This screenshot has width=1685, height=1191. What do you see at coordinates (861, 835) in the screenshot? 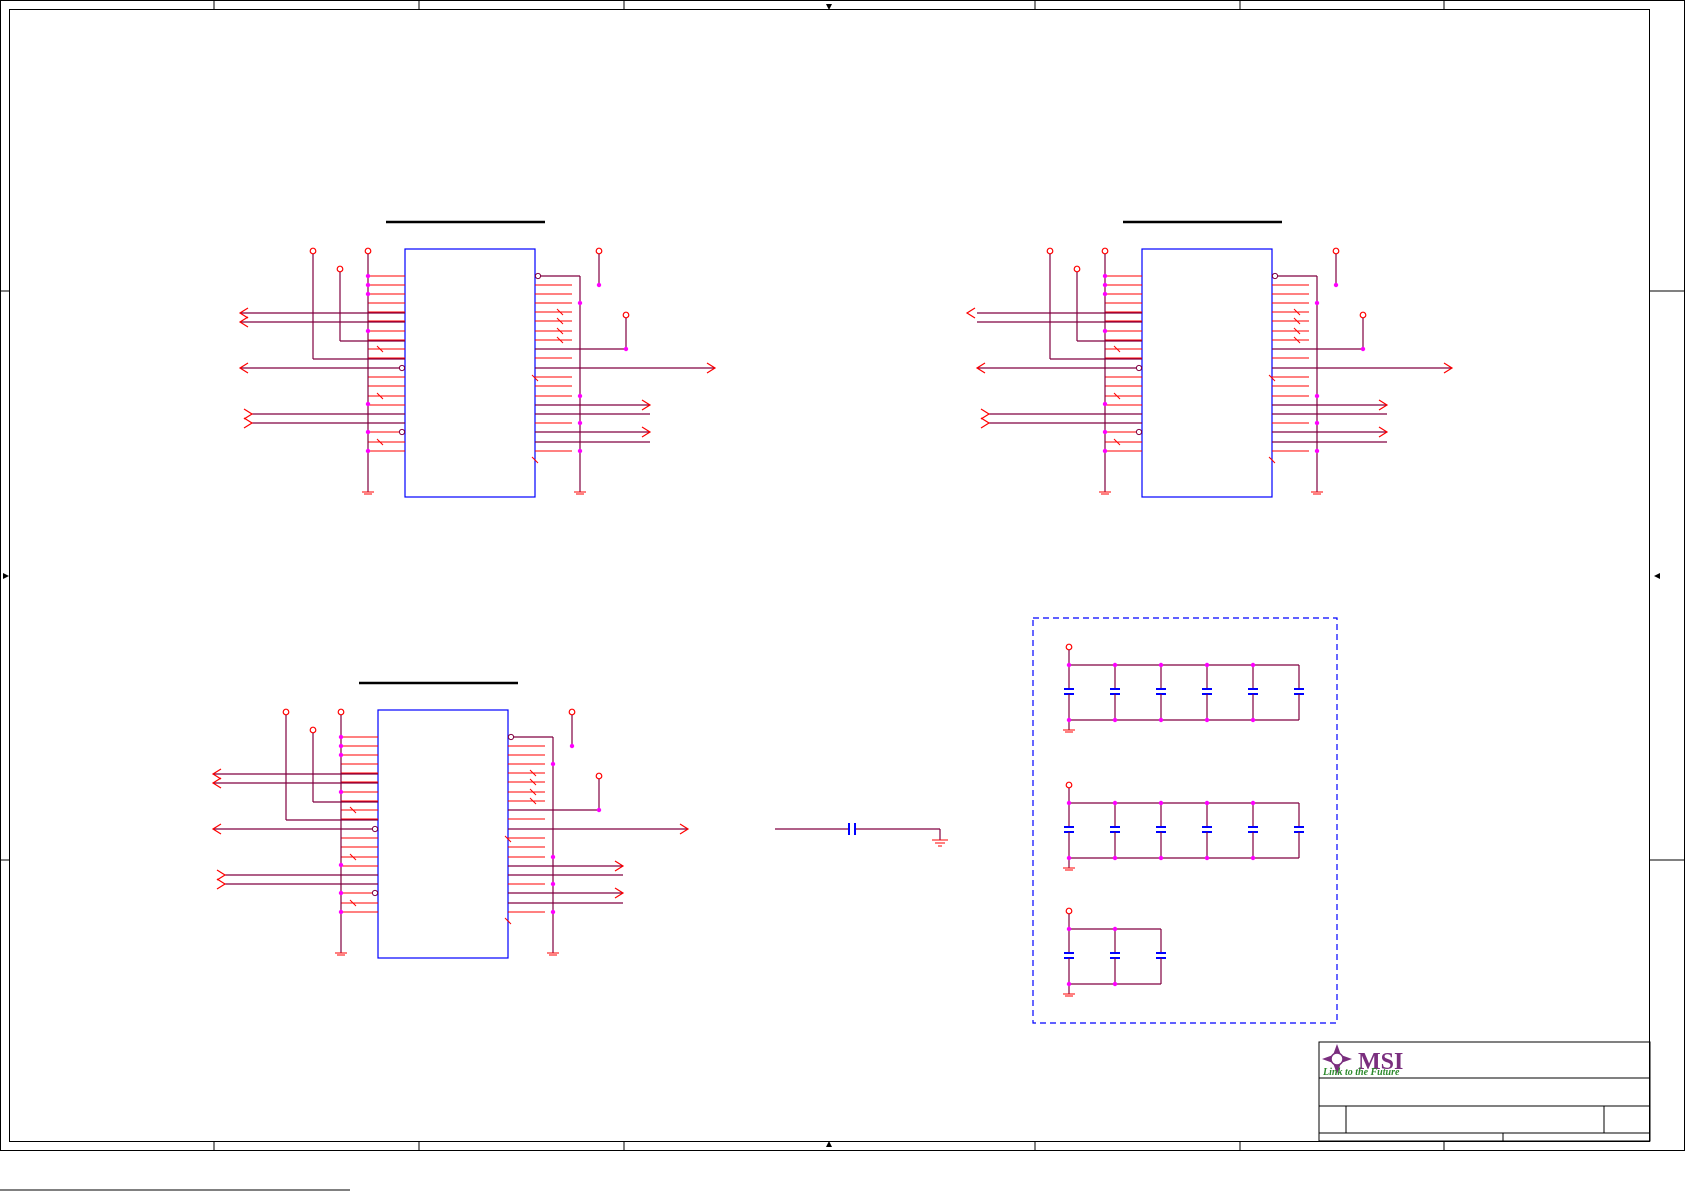
I see `coupling-capacitor` at bounding box center [861, 835].